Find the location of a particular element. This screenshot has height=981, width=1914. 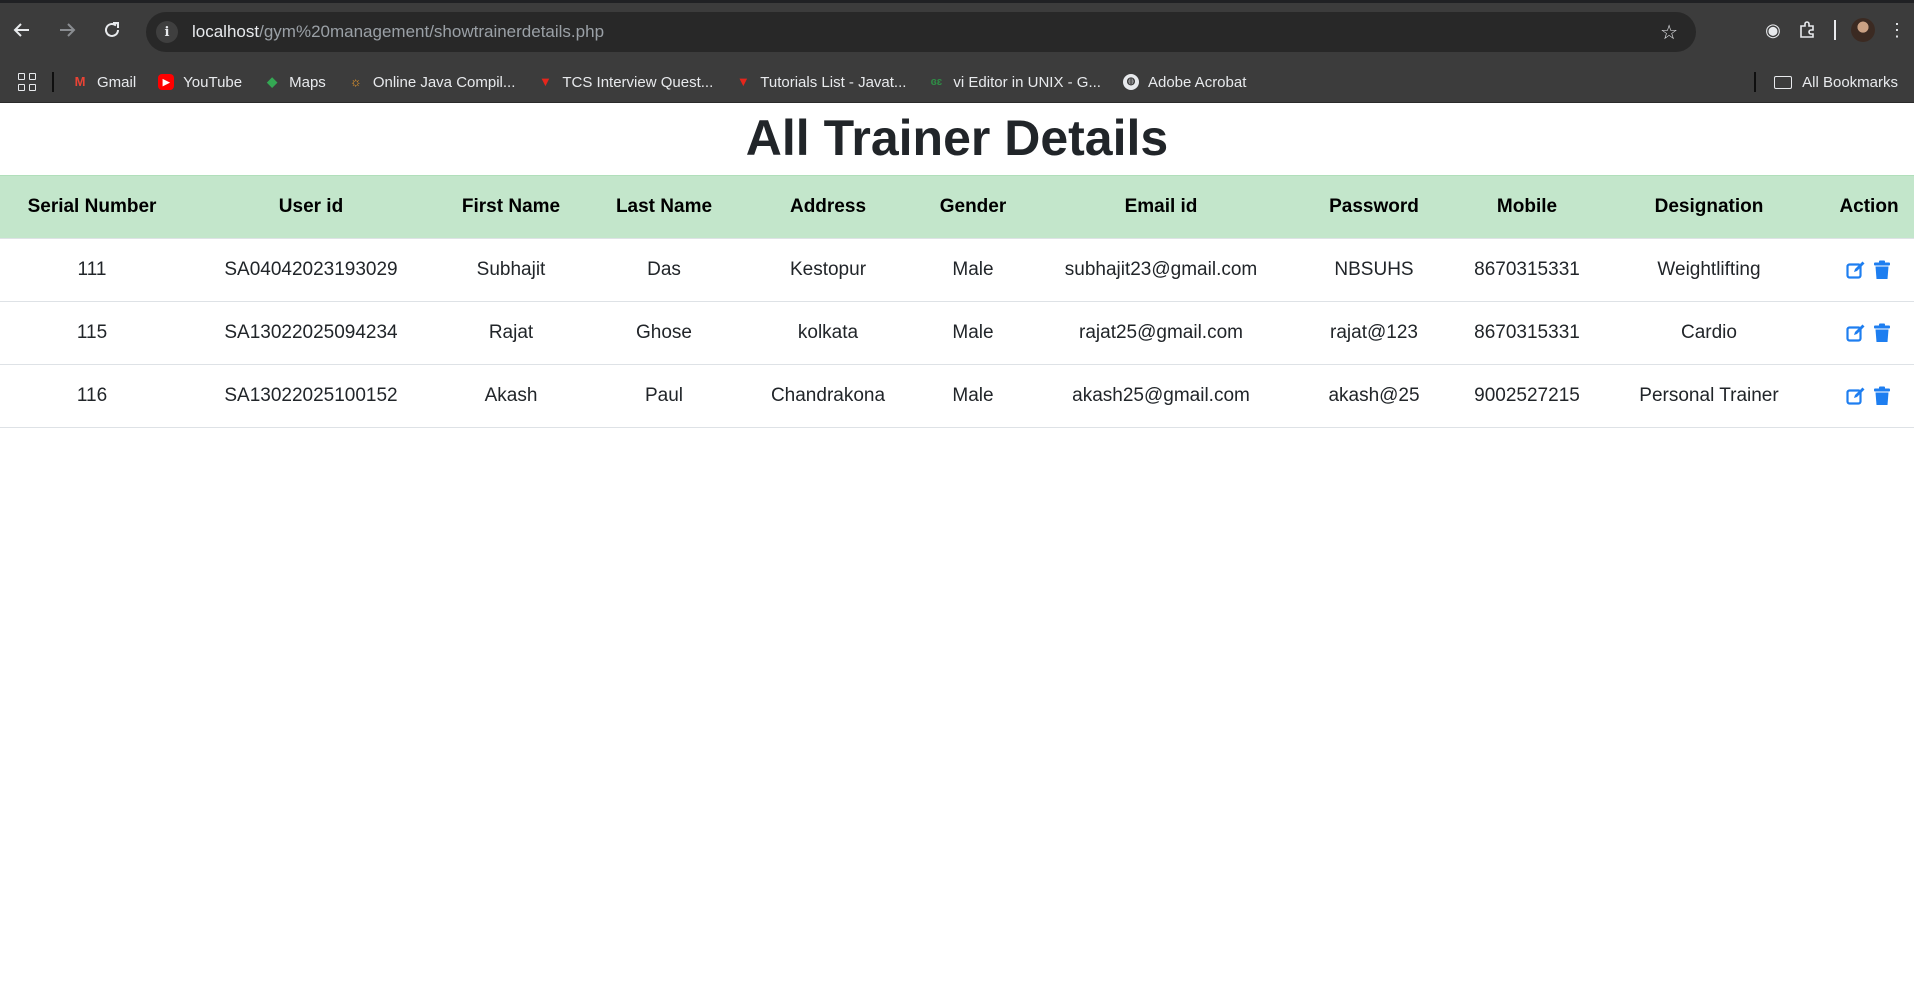

cell-password: NBSUHS is located at coordinates (1374, 270).